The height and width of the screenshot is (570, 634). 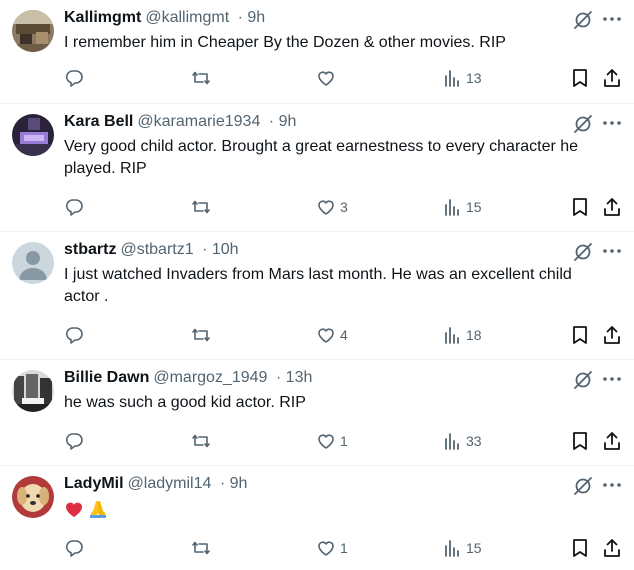 What do you see at coordinates (463, 78) in the screenshot?
I see `views-button: 13` at bounding box center [463, 78].